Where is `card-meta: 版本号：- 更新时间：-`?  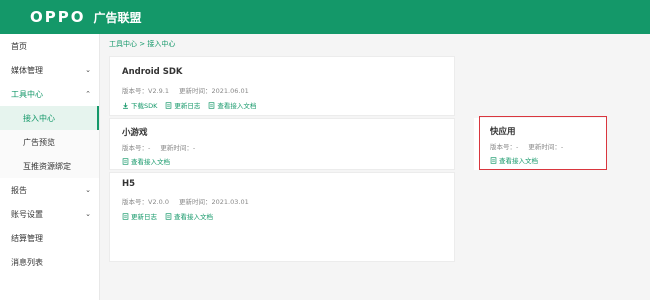 card-meta: 版本号：- 更新时间：- is located at coordinates (158, 147).